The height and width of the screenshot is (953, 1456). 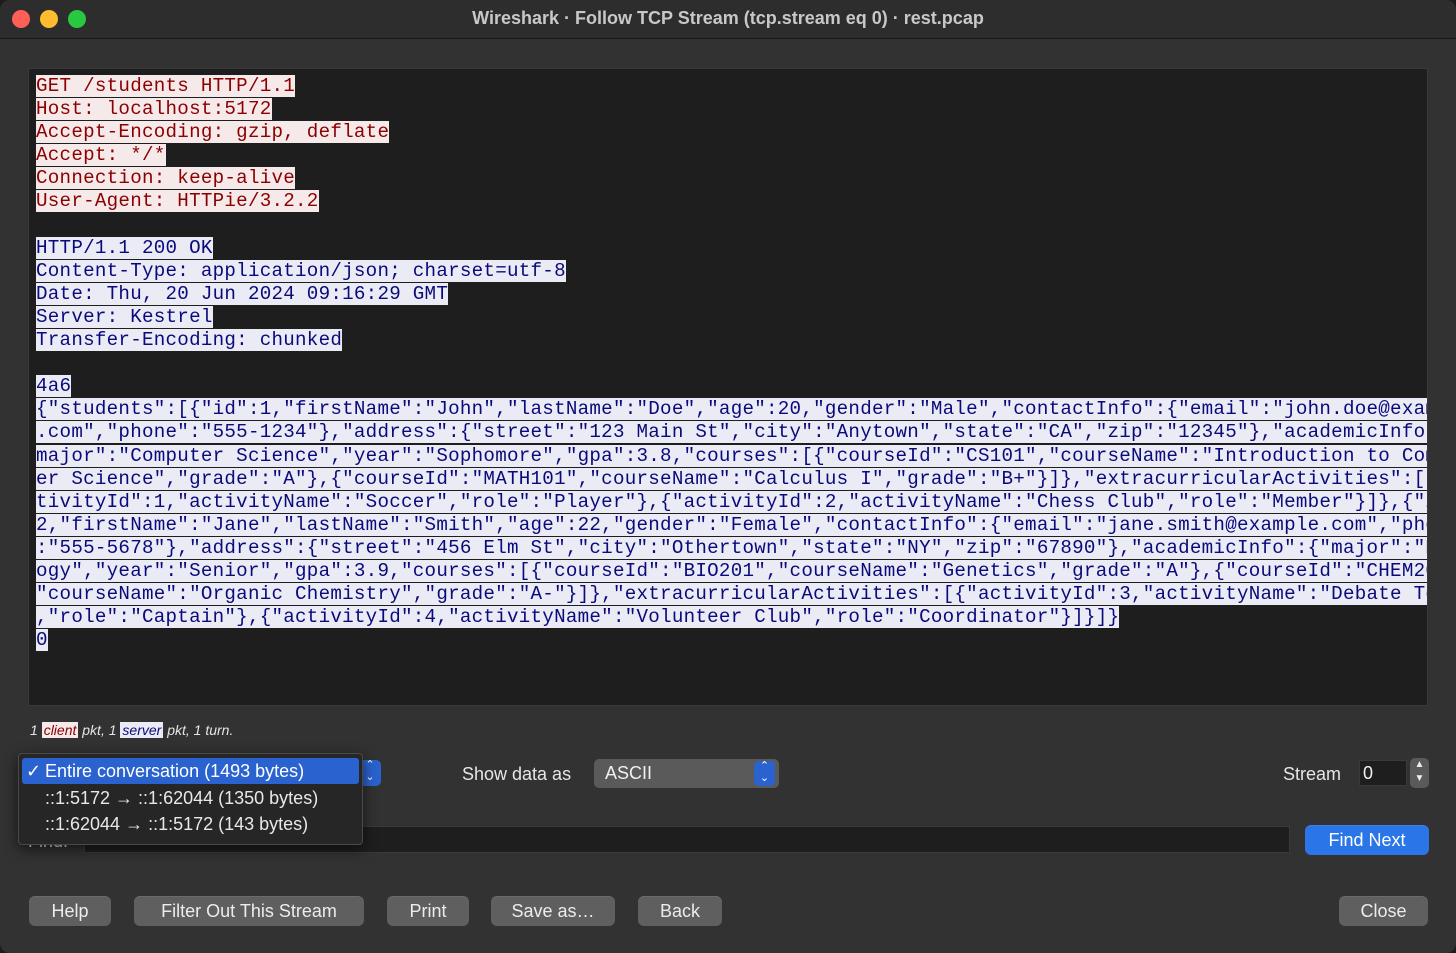 I want to click on chevron-updown-icon: ⌃ ⌄, so click(x=764, y=773).